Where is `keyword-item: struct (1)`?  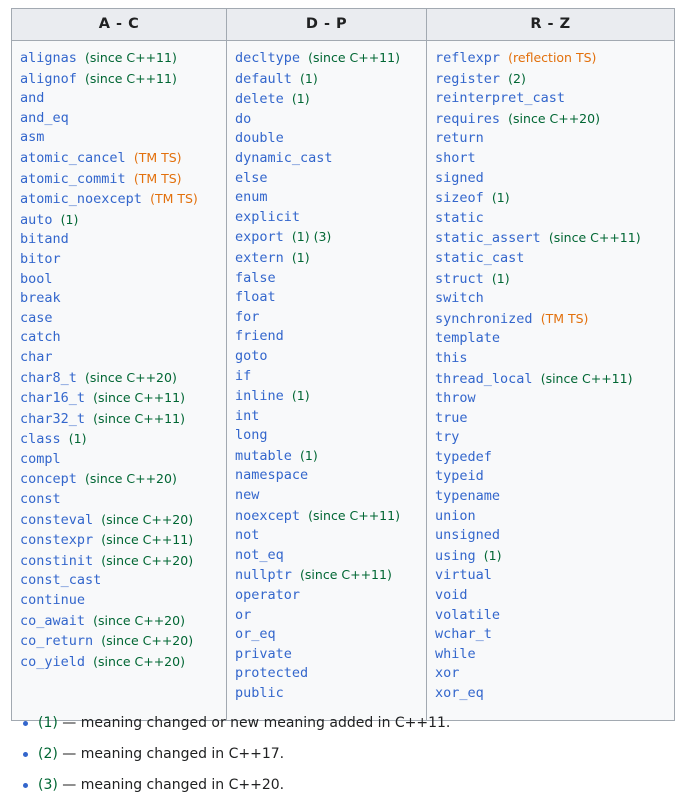
keyword-item: struct (1) is located at coordinates (550, 279).